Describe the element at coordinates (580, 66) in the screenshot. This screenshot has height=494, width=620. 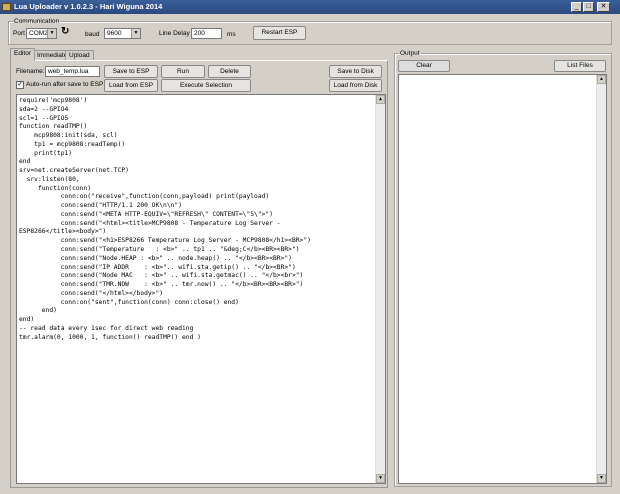
I see `list-files-button: List Files` at that location.